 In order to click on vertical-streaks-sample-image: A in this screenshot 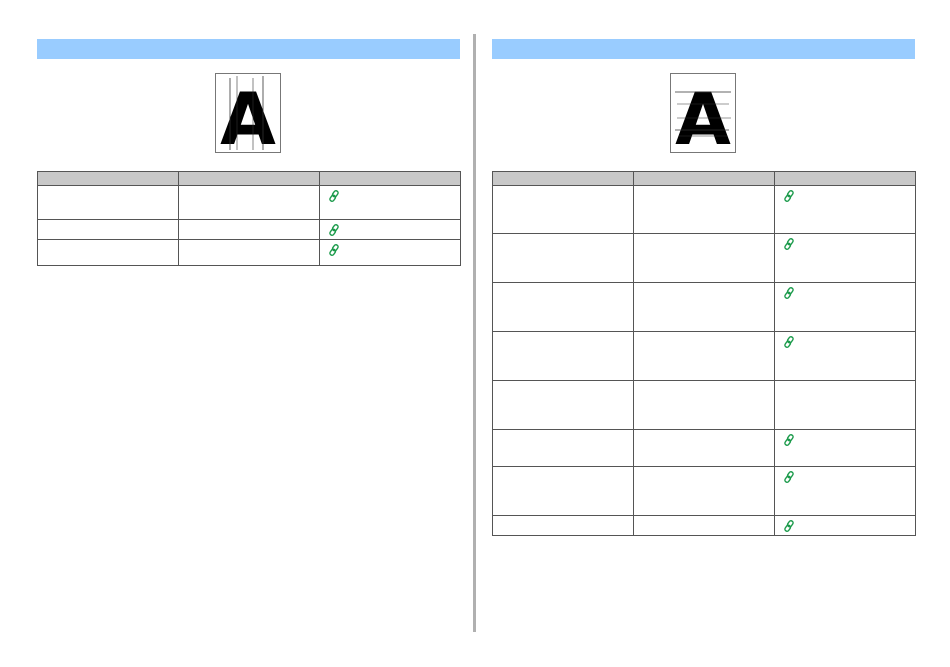, I will do `click(248, 113)`.